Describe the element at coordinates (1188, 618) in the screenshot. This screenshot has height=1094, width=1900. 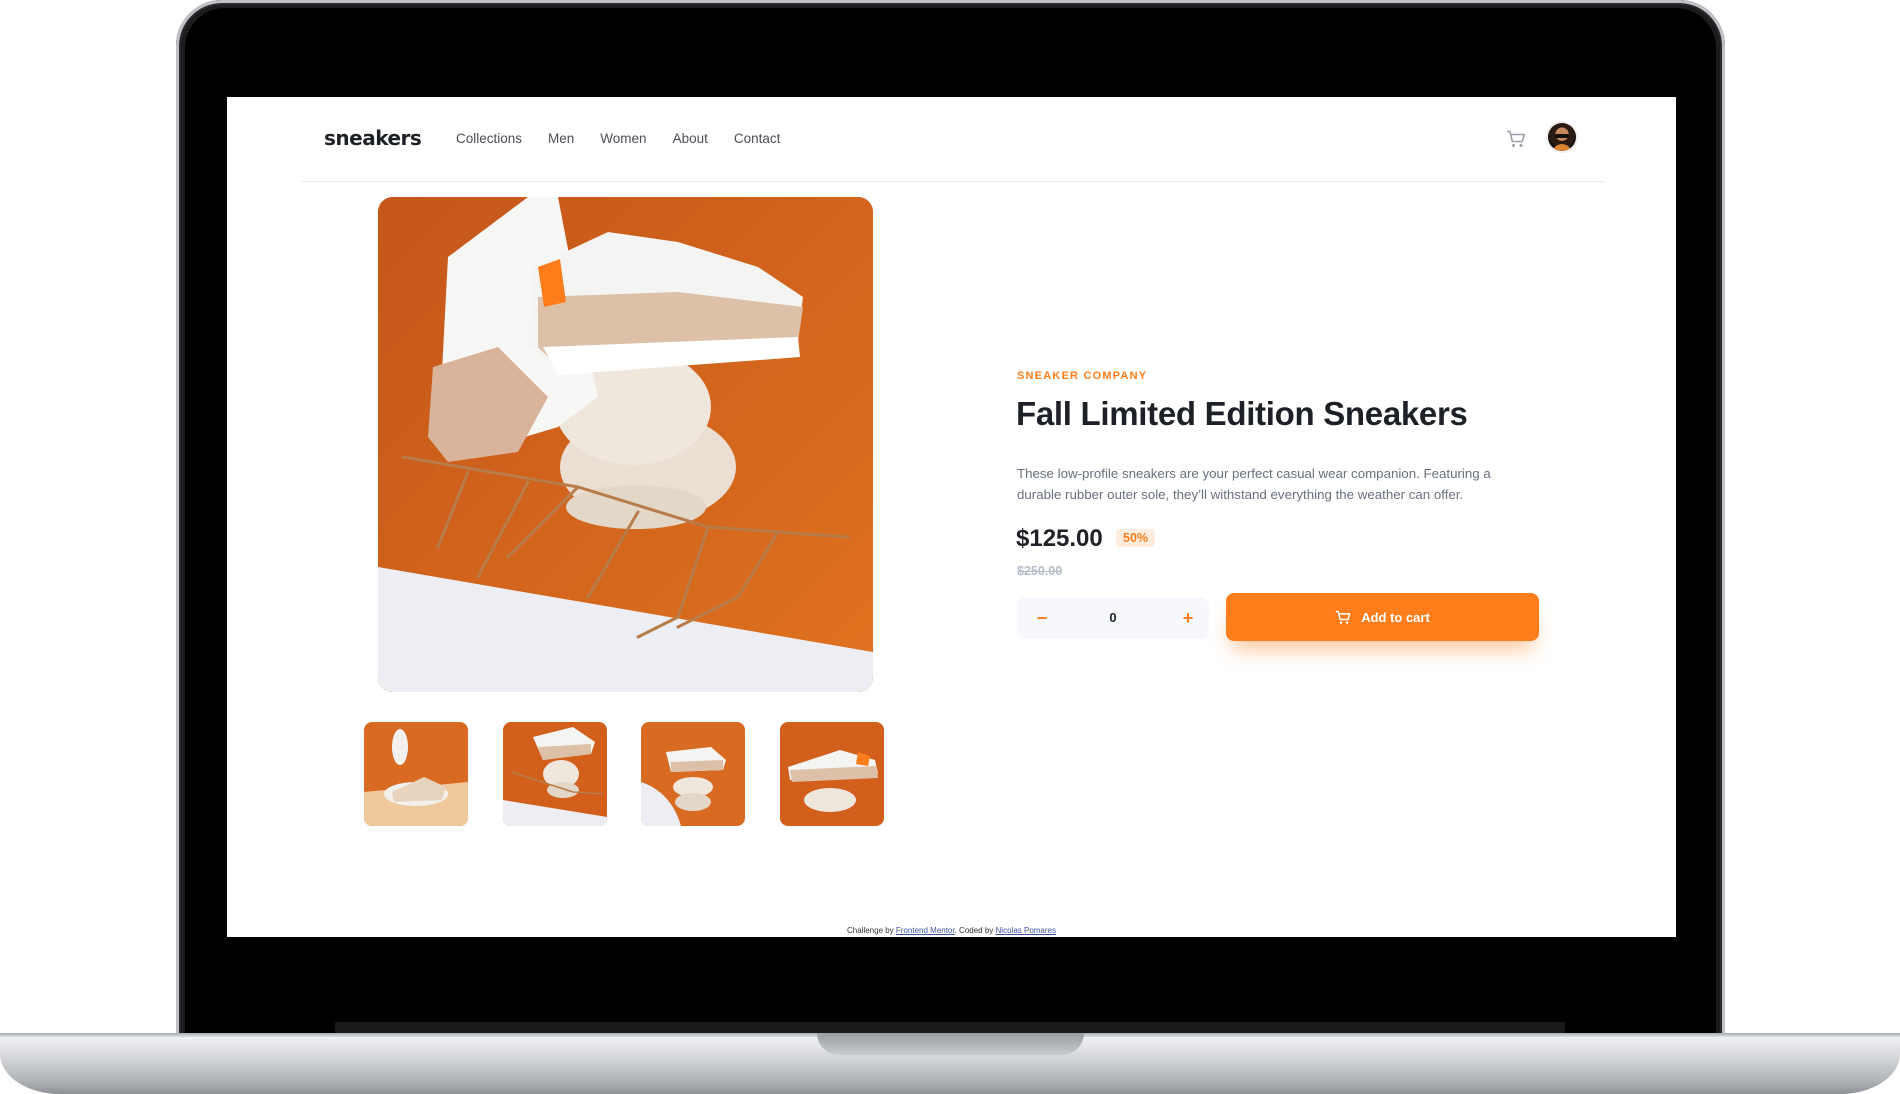
I see `increase-quantity-button: +` at that location.